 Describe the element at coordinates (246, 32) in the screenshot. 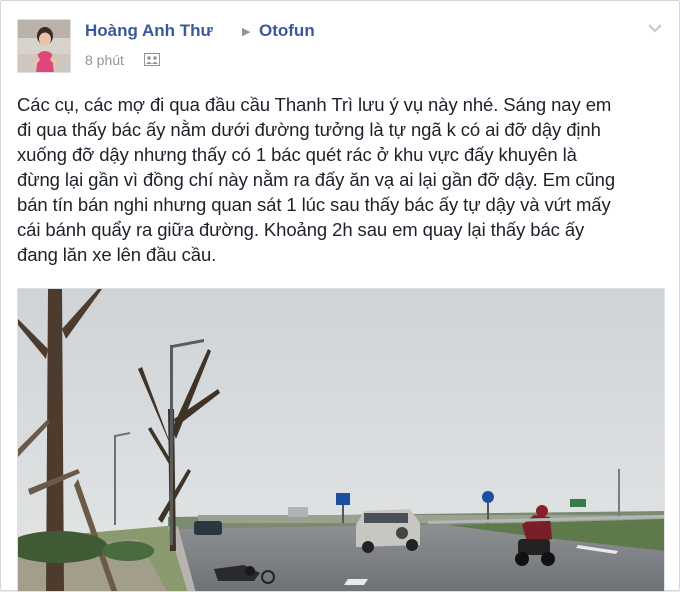

I see `shared-to-arrow-icon: ▶` at that location.